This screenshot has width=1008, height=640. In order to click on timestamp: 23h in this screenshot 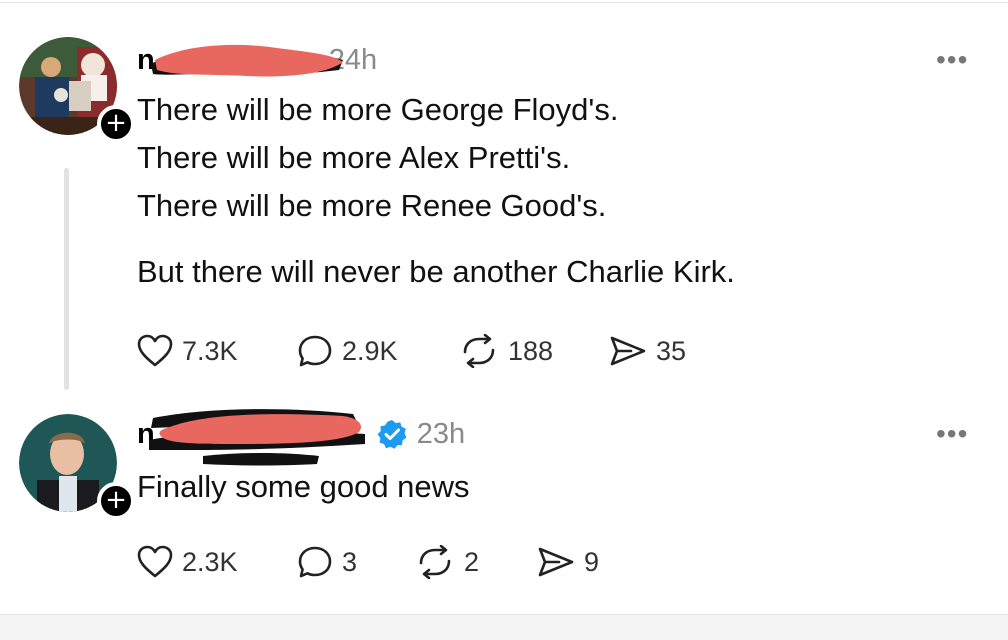, I will do `click(441, 433)`.